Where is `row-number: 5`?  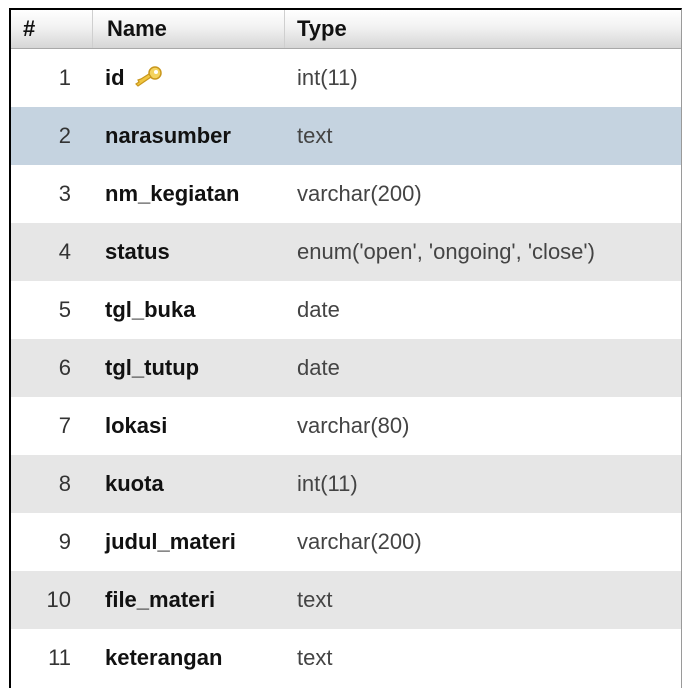
row-number: 5 is located at coordinates (64, 309).